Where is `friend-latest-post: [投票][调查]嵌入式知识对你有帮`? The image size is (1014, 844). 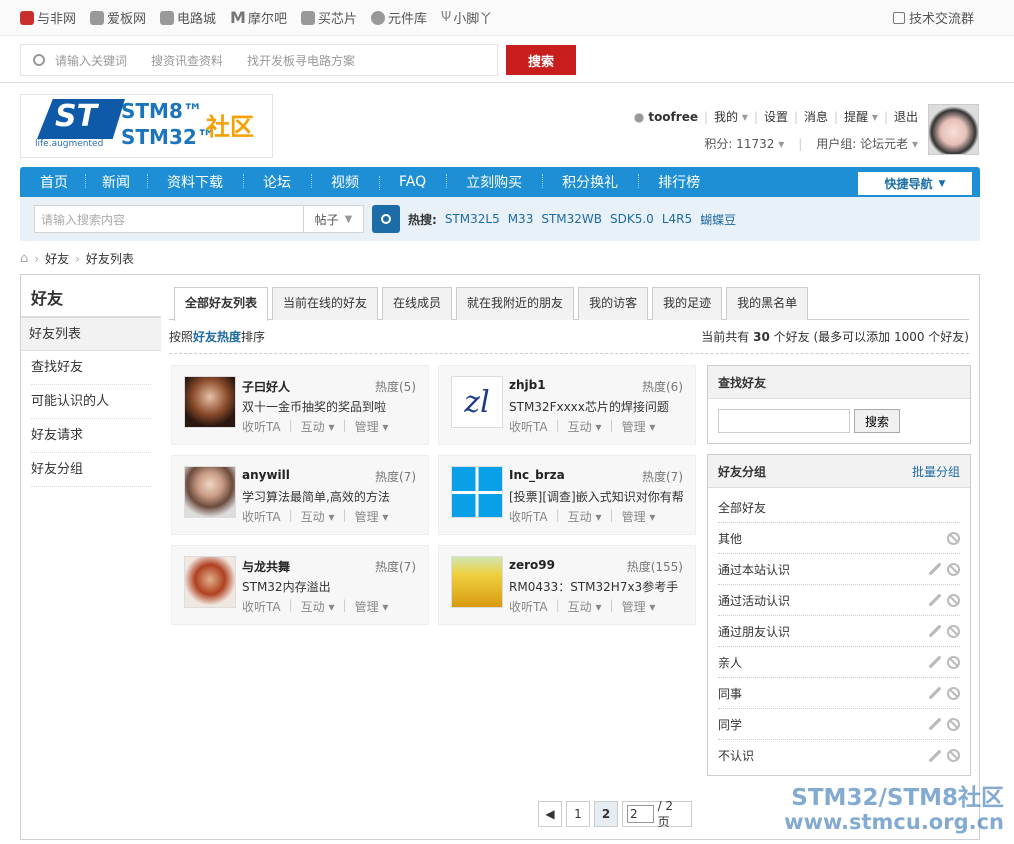 friend-latest-post: [投票][调查]嵌入式知识对你有帮 is located at coordinates (597, 496).